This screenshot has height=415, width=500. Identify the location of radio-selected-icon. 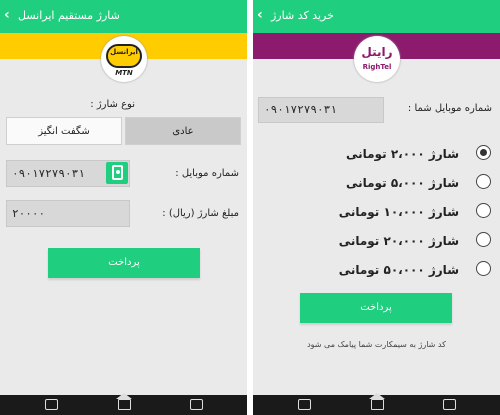
(483, 152).